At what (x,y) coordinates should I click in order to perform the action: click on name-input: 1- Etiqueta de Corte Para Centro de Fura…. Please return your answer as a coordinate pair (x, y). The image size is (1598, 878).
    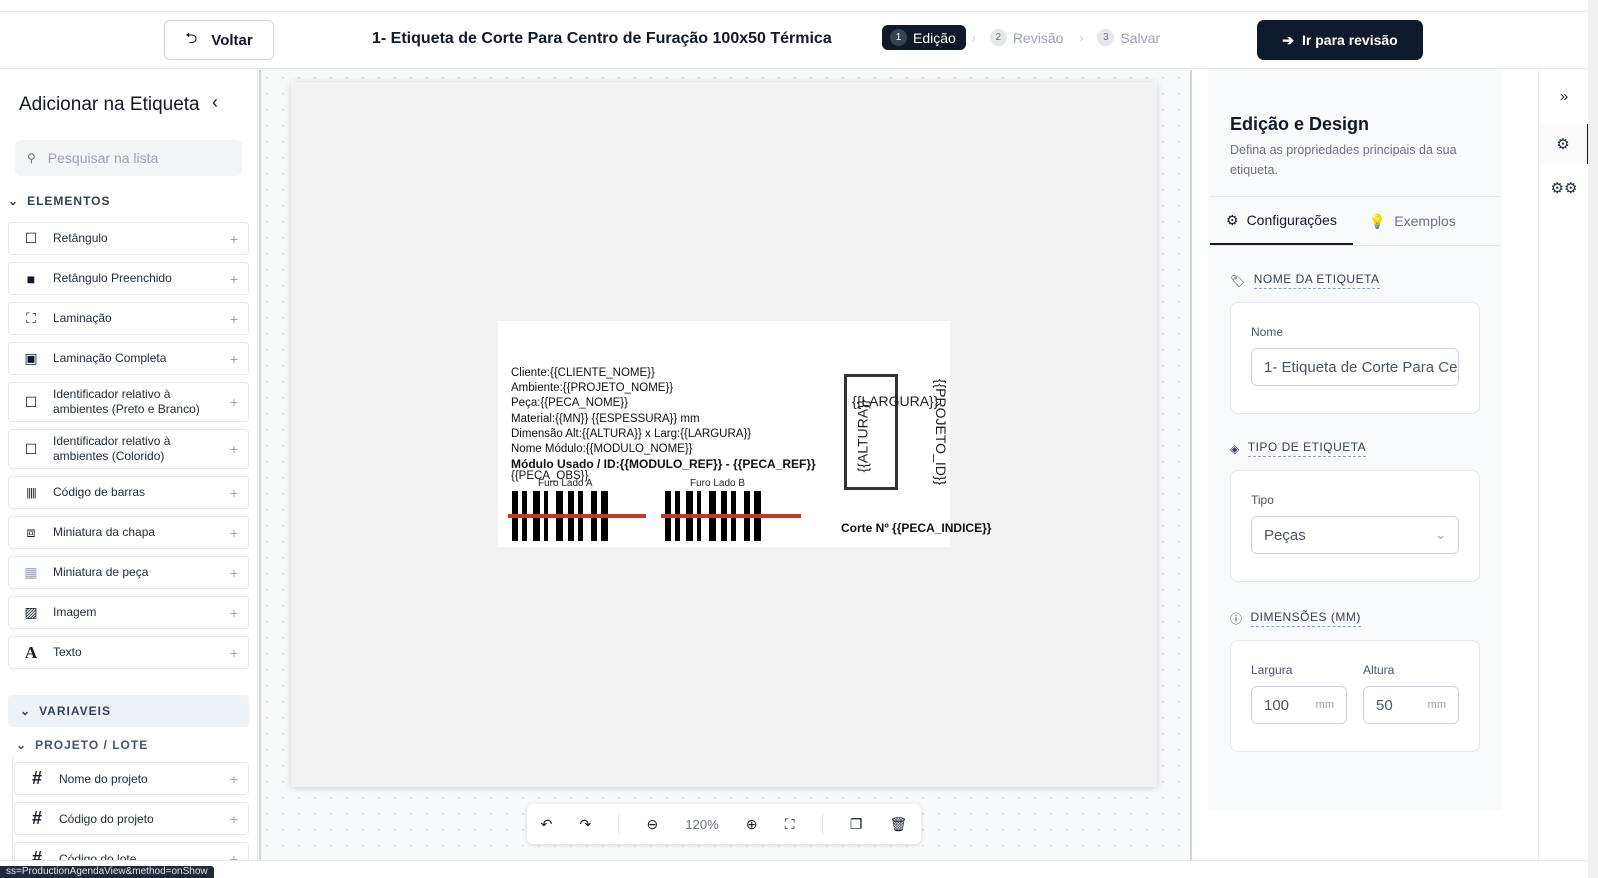
    Looking at the image, I should click on (1355, 367).